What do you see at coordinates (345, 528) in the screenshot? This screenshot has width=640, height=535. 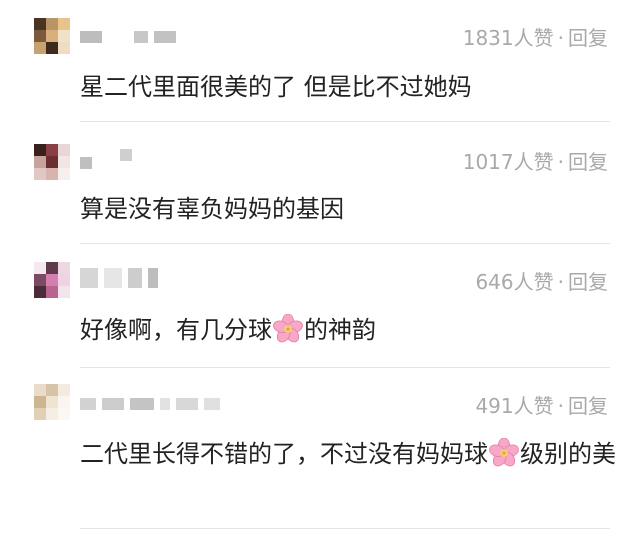 I see `divider` at bounding box center [345, 528].